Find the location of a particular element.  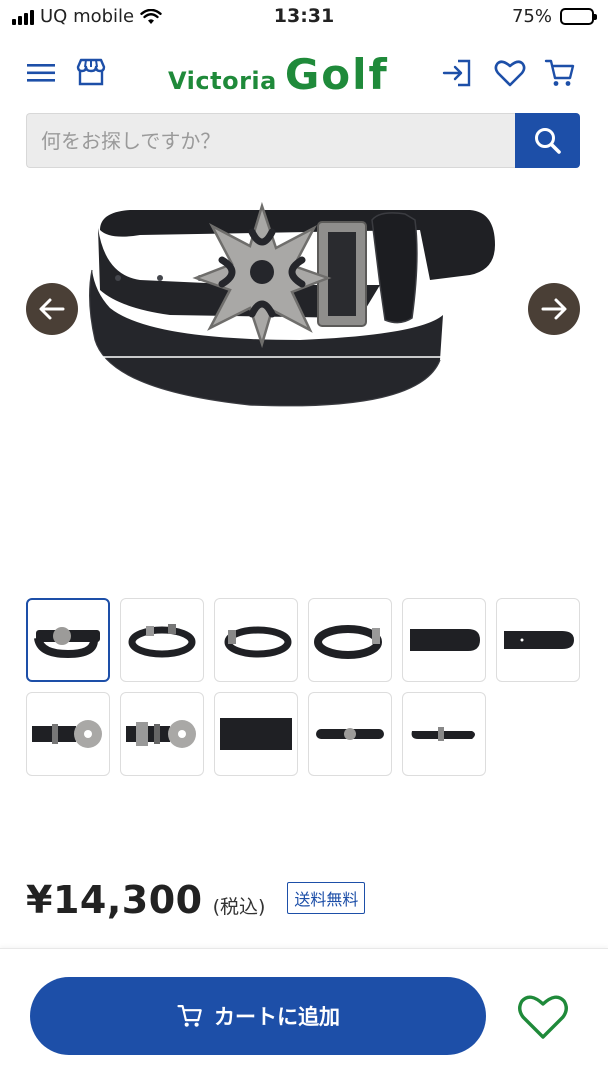

logo-victoria: Victoria is located at coordinates (222, 81).